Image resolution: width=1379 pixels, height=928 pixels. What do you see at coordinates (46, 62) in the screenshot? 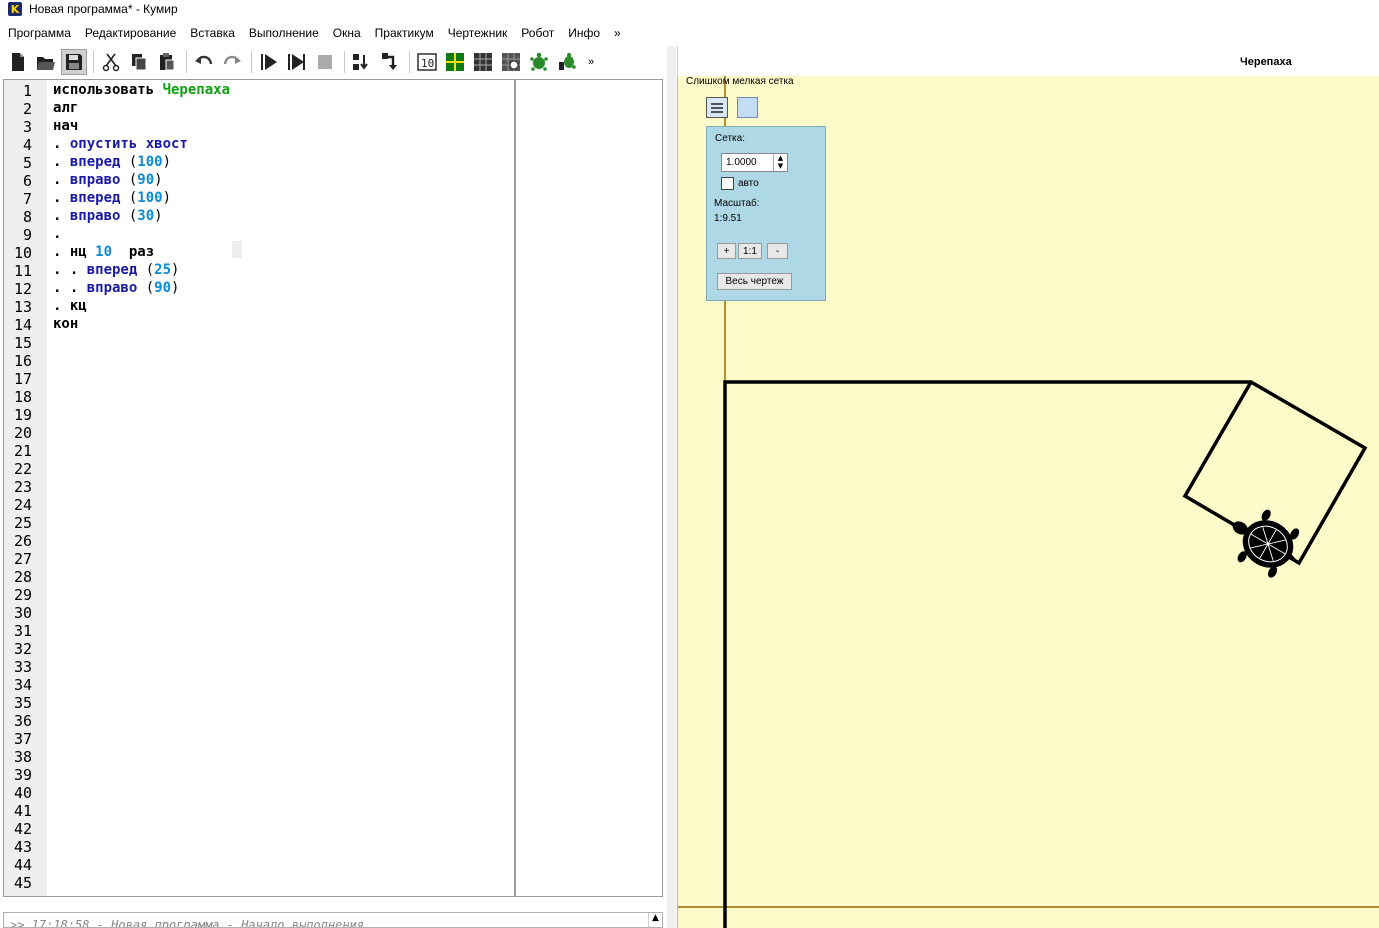
I see `open-folder-icon` at bounding box center [46, 62].